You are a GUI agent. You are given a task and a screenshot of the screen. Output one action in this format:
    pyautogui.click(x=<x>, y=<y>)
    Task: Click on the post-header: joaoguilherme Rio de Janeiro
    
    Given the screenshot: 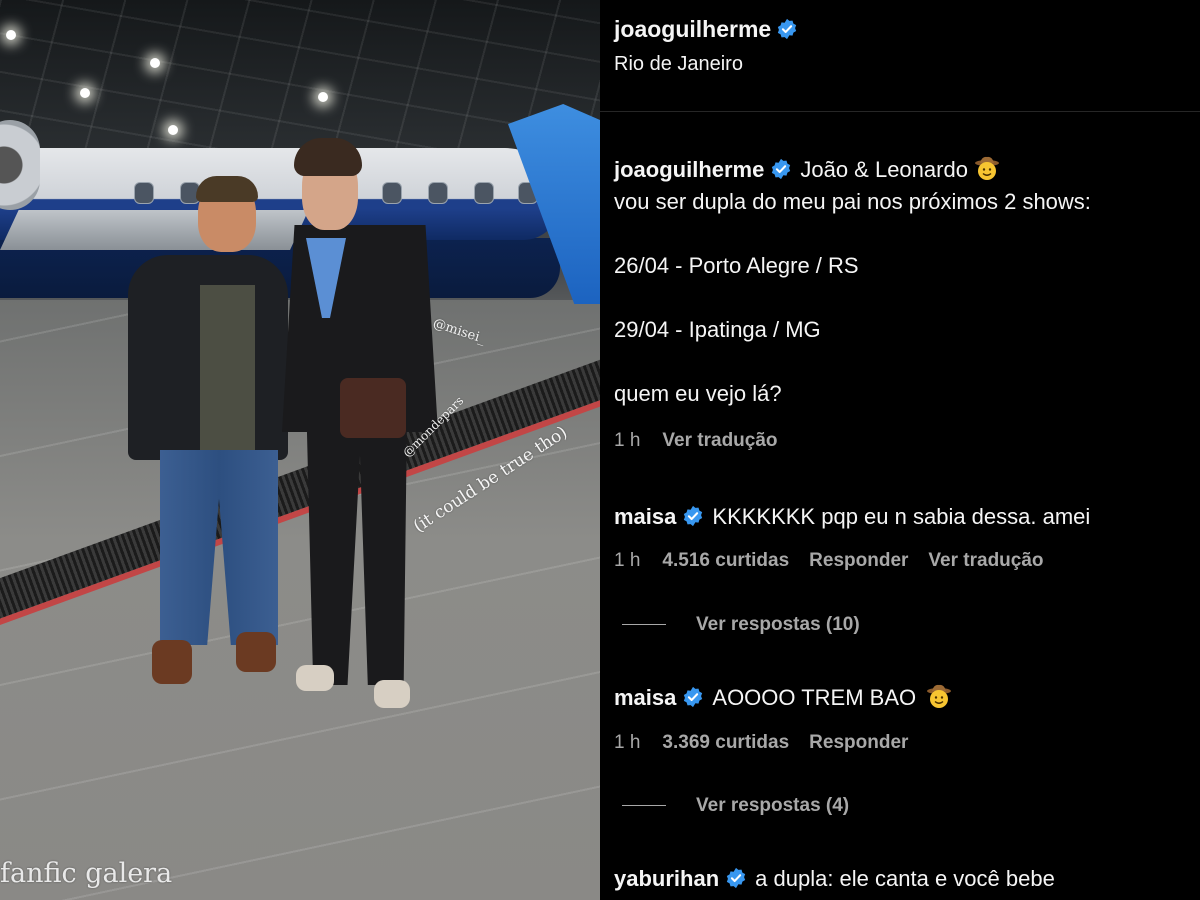 What is the action you would take?
    pyautogui.click(x=706, y=46)
    